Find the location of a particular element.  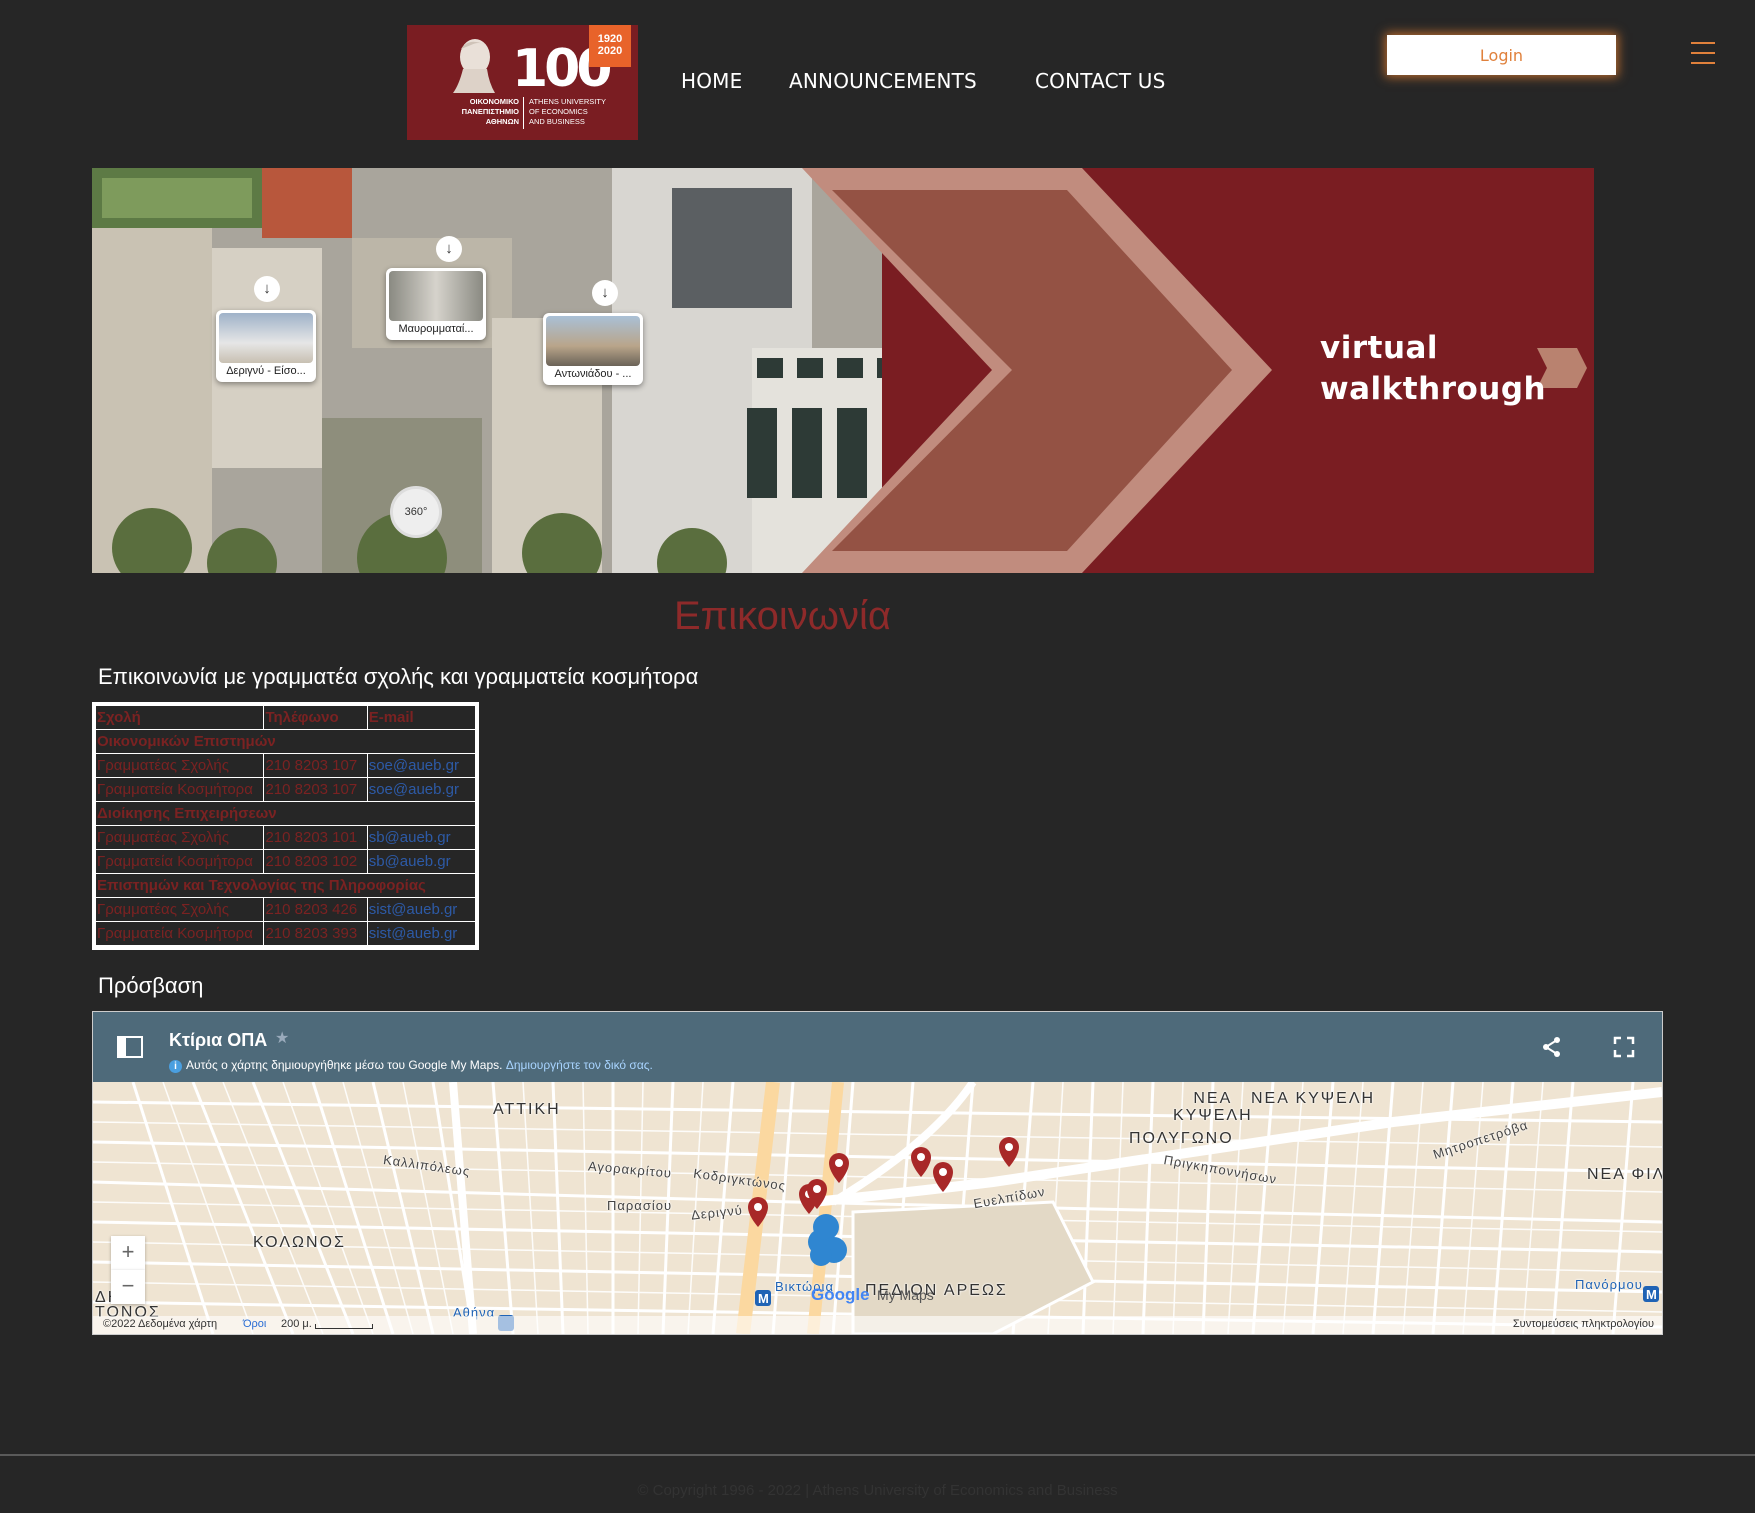

360-view-icon: 360° is located at coordinates (416, 512).